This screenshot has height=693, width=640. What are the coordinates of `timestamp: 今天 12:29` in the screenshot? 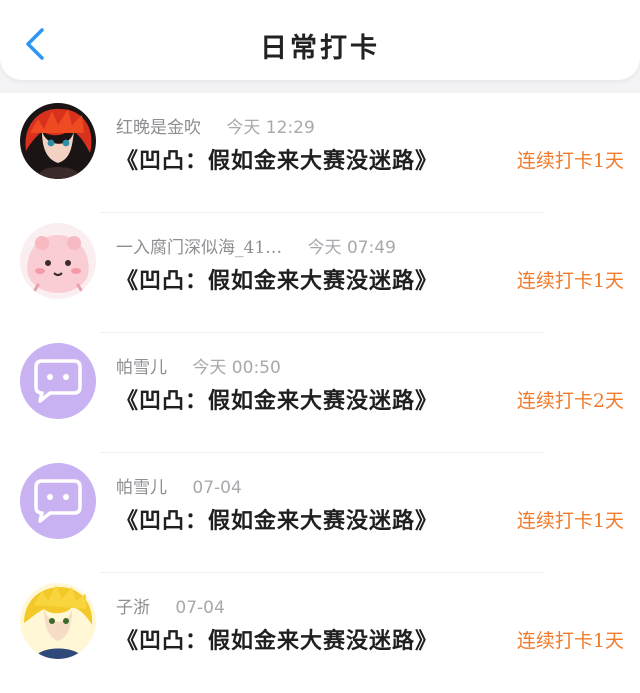 It's located at (270, 128).